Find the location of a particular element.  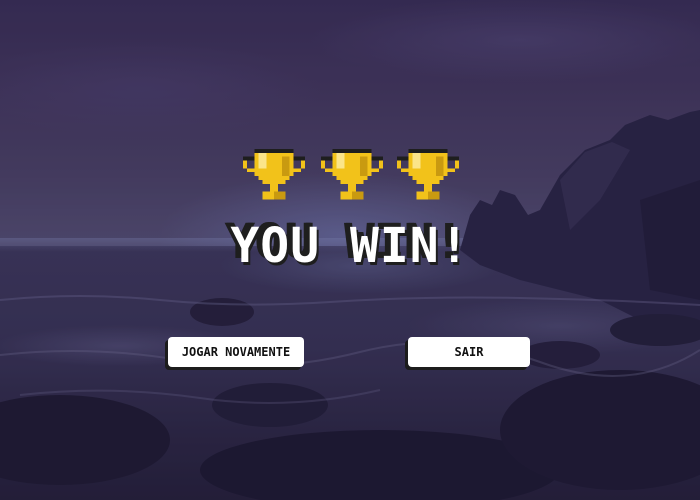

trophy-row is located at coordinates (350, 176).